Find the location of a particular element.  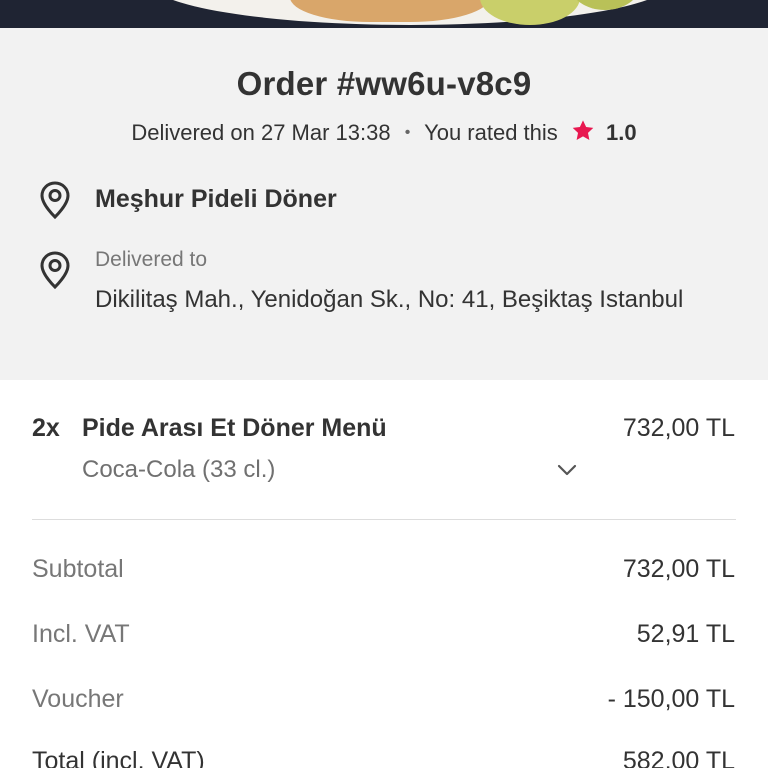

item-price: 732,00 TL is located at coordinates (678, 428).